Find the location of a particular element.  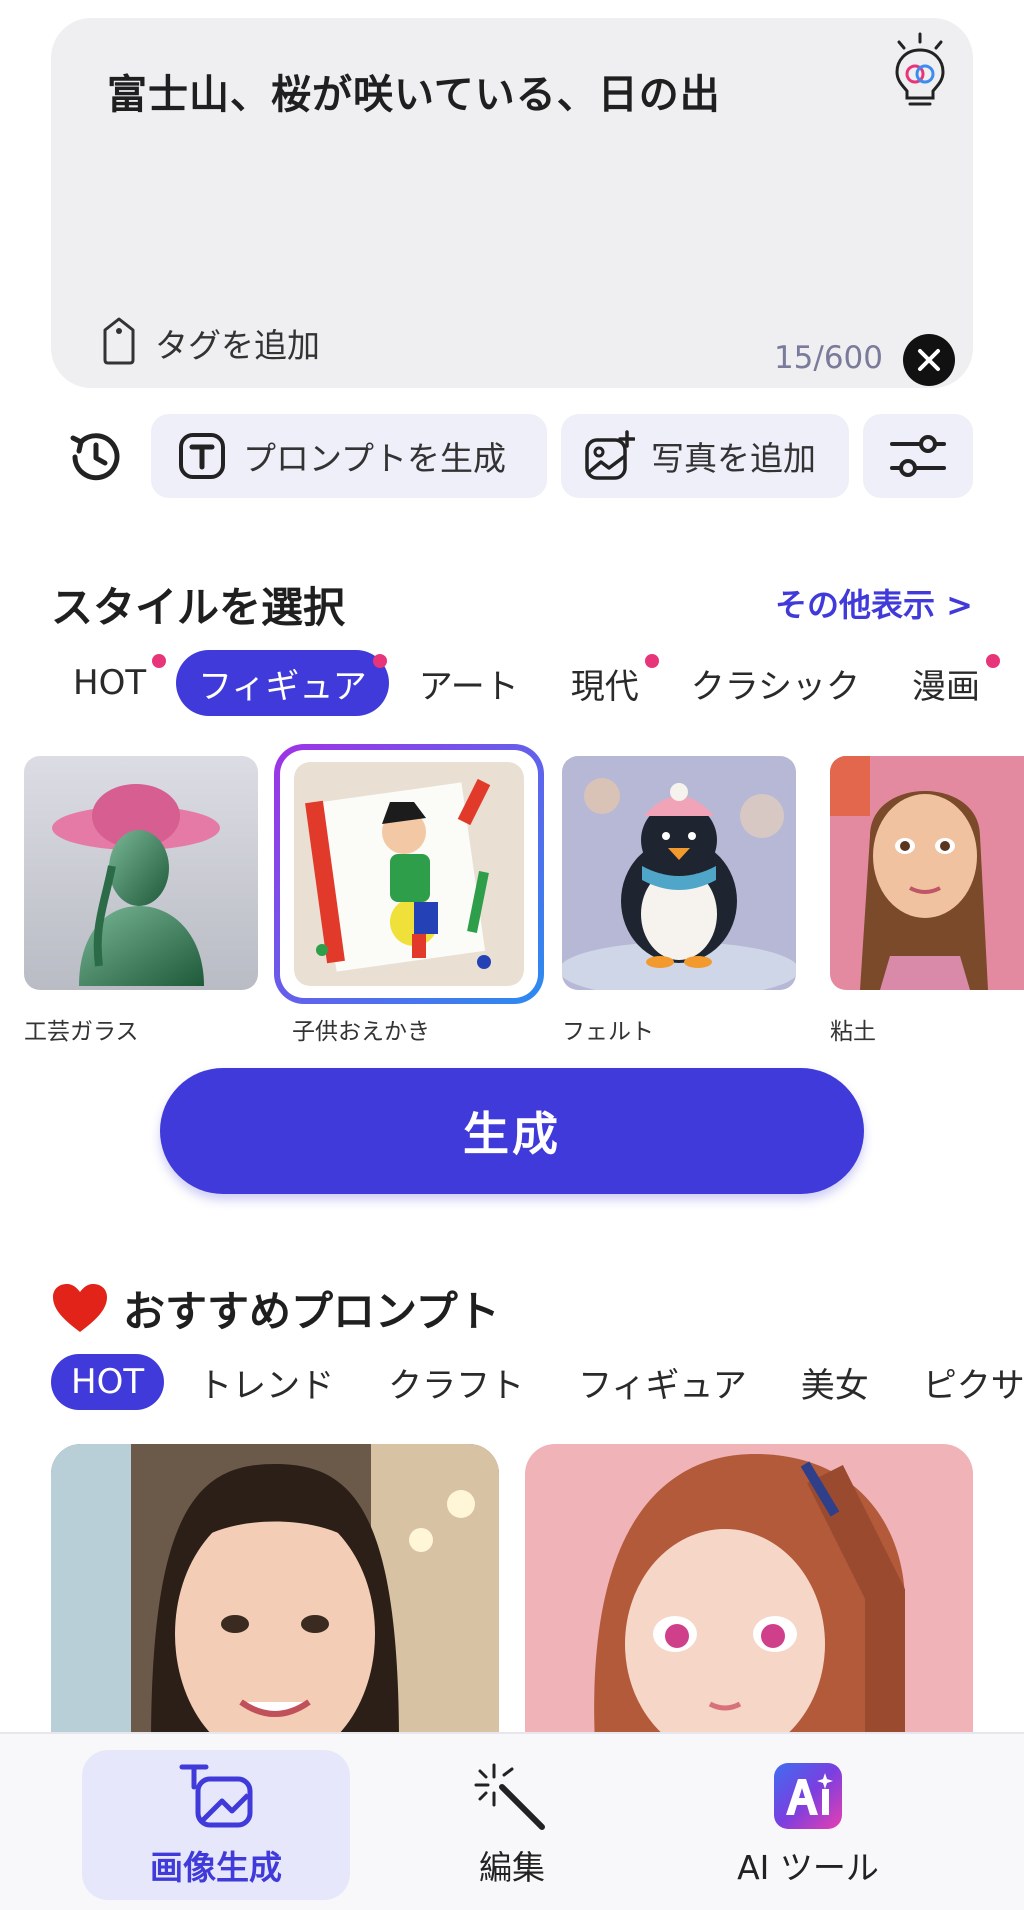

style-thumb-label: フェルト is located at coordinates (608, 1032).